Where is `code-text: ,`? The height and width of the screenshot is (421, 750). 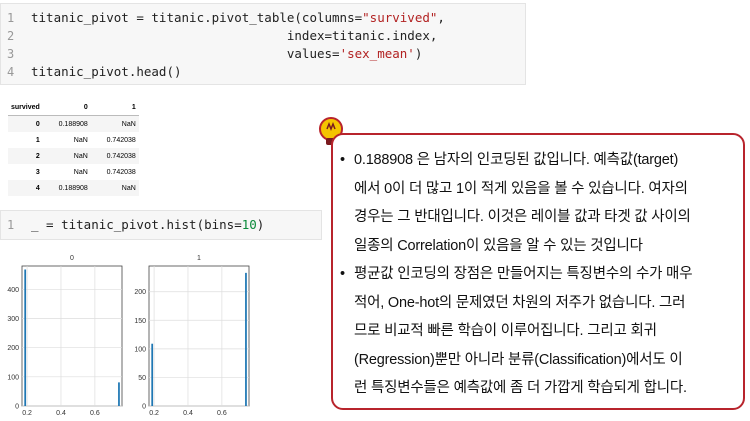 code-text: , is located at coordinates (441, 17).